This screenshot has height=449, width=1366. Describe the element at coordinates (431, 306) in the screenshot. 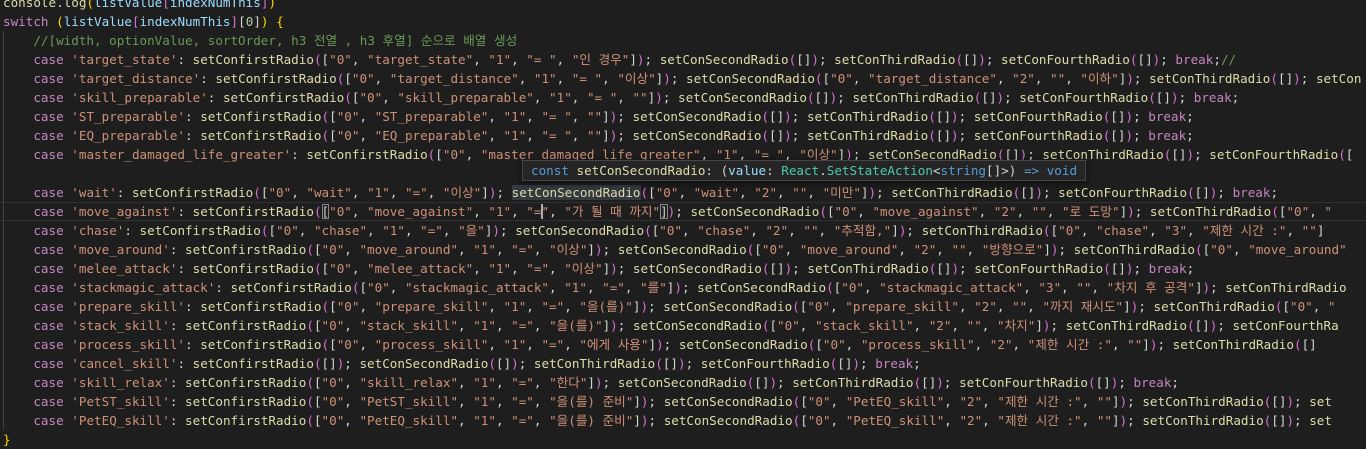

I see `code-token: "prepare_skill"` at that location.